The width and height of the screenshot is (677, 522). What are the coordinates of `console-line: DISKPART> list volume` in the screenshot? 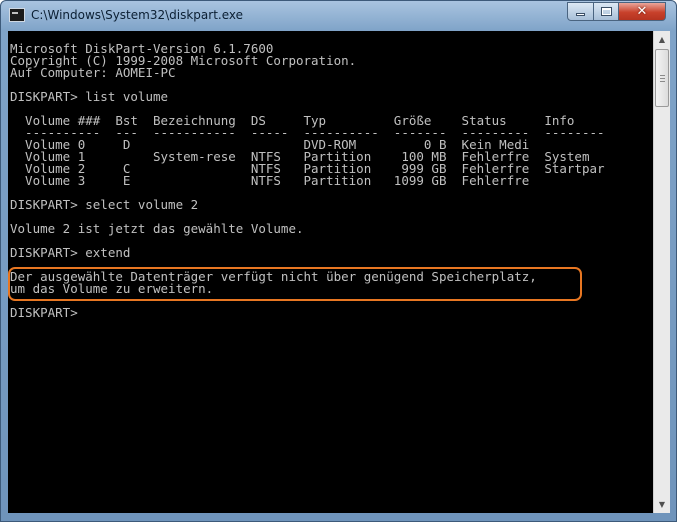 It's located at (89, 96).